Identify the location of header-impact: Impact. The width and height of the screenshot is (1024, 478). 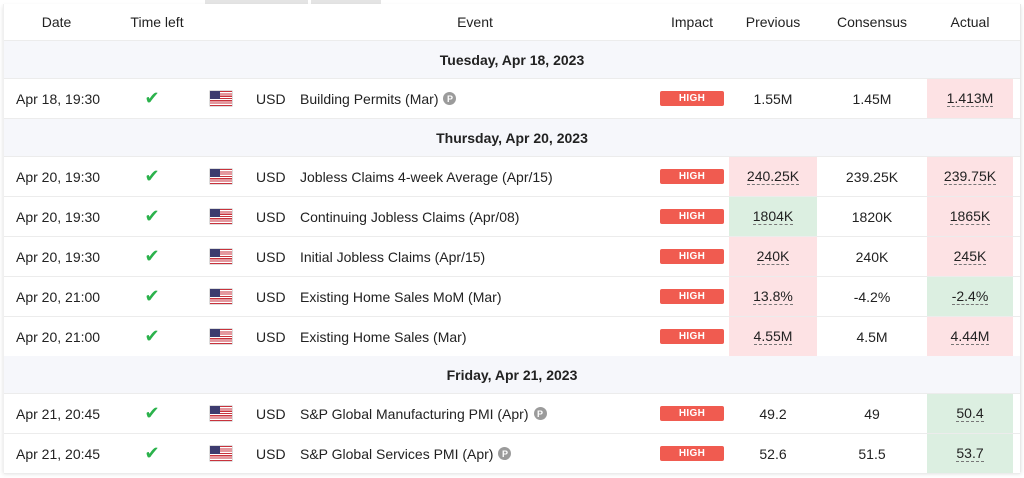
(692, 22).